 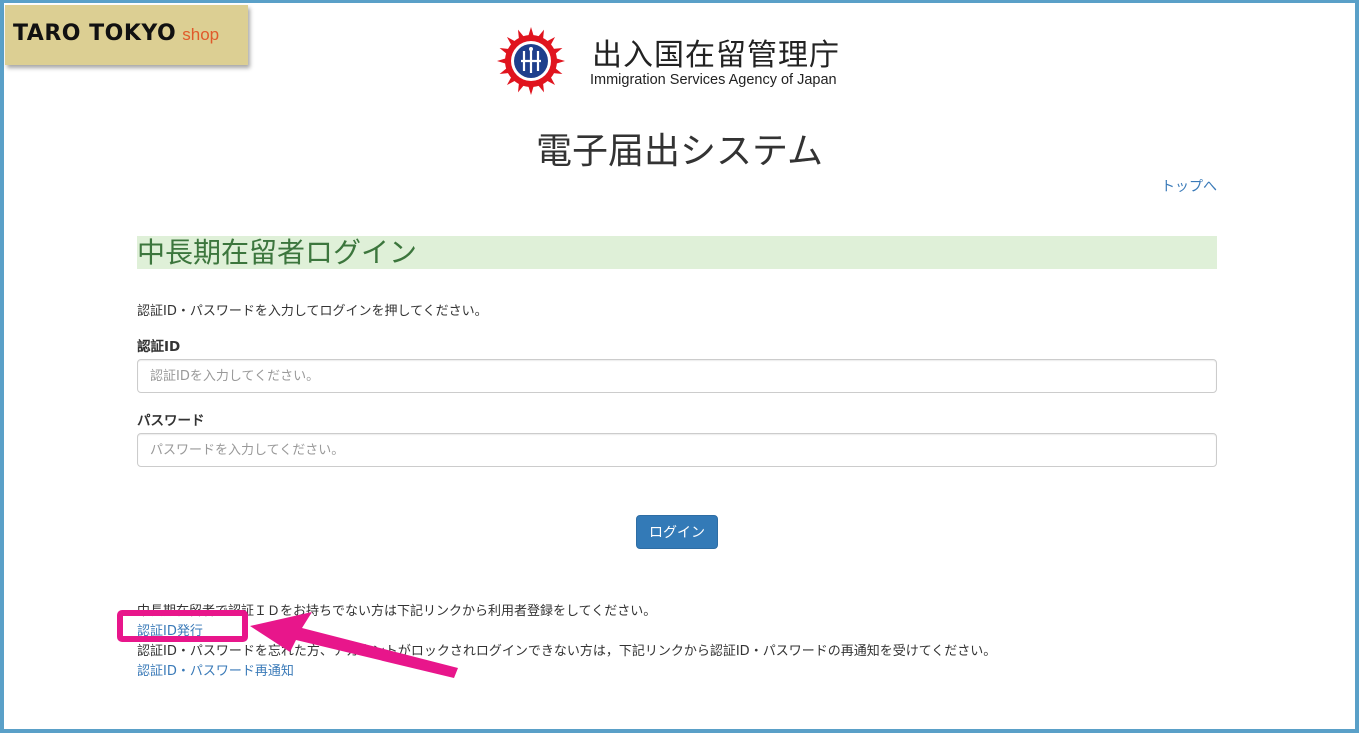 What do you see at coordinates (182, 626) in the screenshot?
I see `annotation-highlight-box` at bounding box center [182, 626].